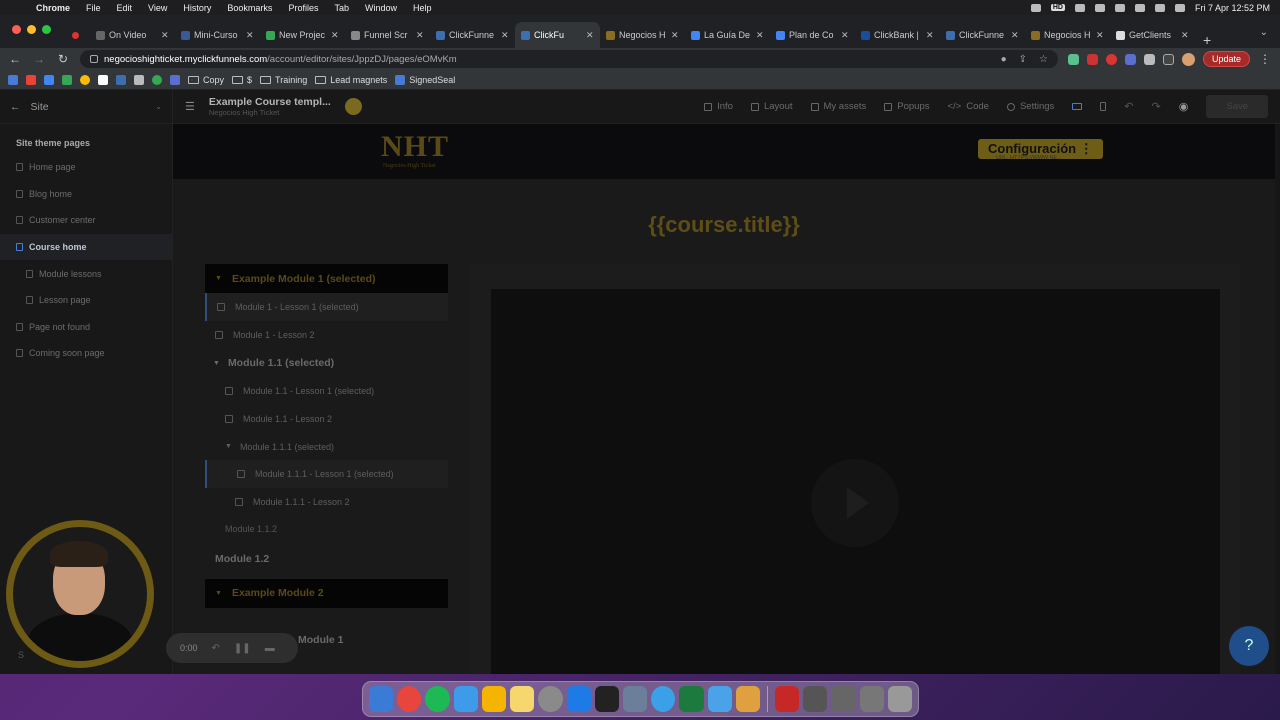 The image size is (1280, 720). Describe the element at coordinates (94, 59) in the screenshot. I see `lock-icon` at that location.